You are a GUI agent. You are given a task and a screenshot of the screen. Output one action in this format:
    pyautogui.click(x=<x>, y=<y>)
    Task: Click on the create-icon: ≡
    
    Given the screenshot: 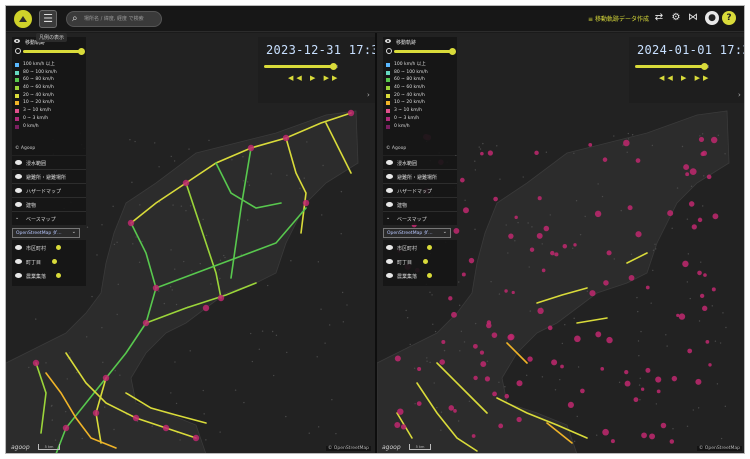 What is the action you would take?
    pyautogui.click(x=591, y=19)
    